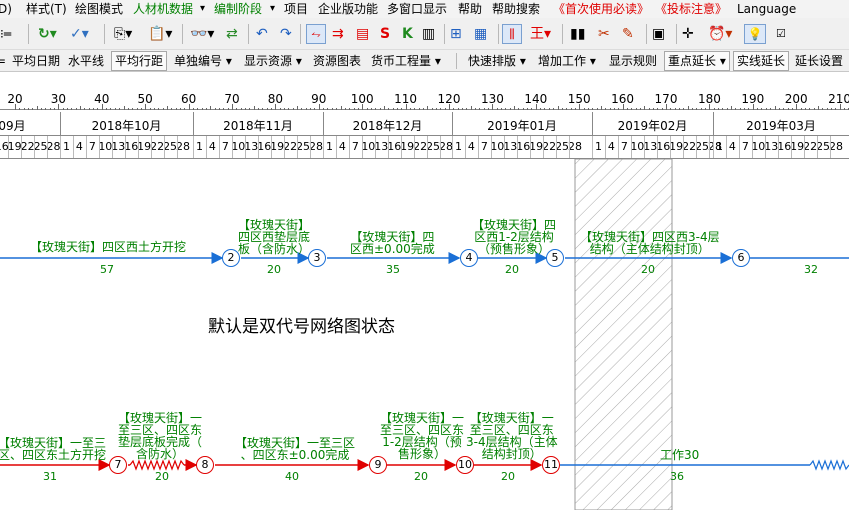  I want to click on node-3: 3, so click(317, 258).